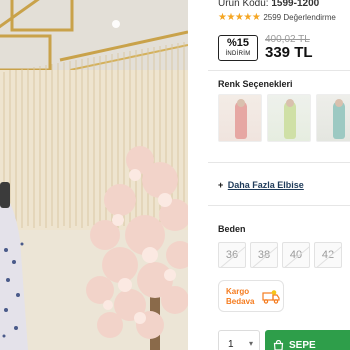 The height and width of the screenshot is (350, 350). What do you see at coordinates (289, 52) in the screenshot?
I see `current-price: 339 TL` at bounding box center [289, 52].